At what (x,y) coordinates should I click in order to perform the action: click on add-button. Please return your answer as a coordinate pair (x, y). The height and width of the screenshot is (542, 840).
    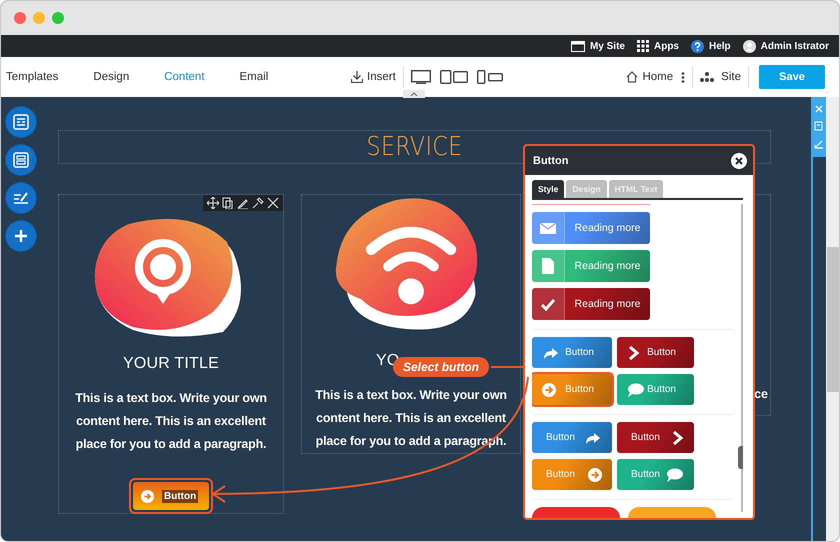
    Looking at the image, I should click on (21, 236).